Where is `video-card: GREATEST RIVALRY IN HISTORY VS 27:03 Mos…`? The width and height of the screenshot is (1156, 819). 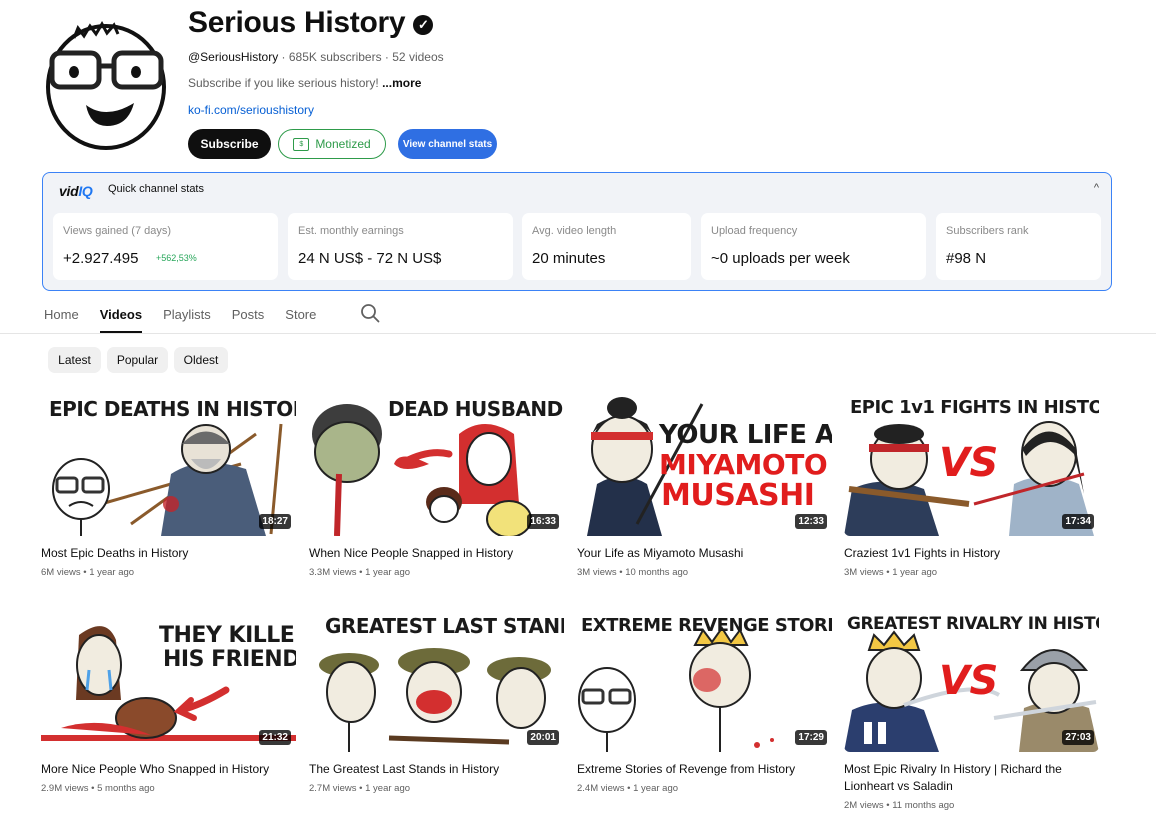 video-card: GREATEST RIVALRY IN HISTORY VS 27:03 Mos… is located at coordinates (971, 710).